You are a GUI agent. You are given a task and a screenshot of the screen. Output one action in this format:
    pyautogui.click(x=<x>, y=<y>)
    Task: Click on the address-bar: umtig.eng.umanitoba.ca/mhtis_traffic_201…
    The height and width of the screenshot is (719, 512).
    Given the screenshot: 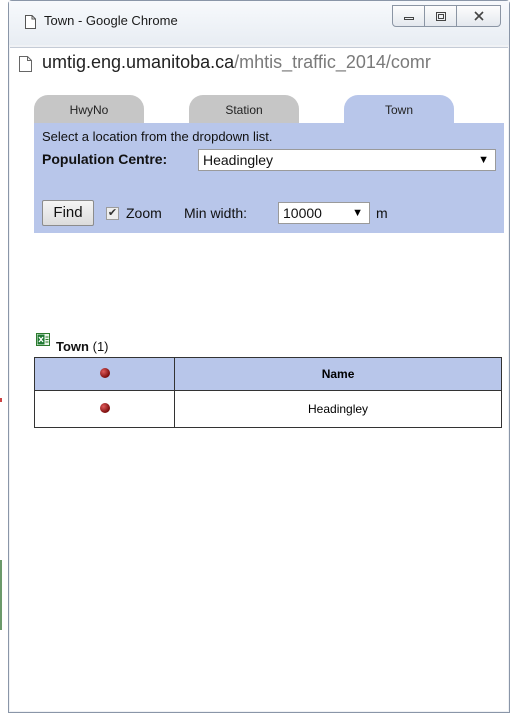 What is the action you would take?
    pyautogui.click(x=259, y=64)
    